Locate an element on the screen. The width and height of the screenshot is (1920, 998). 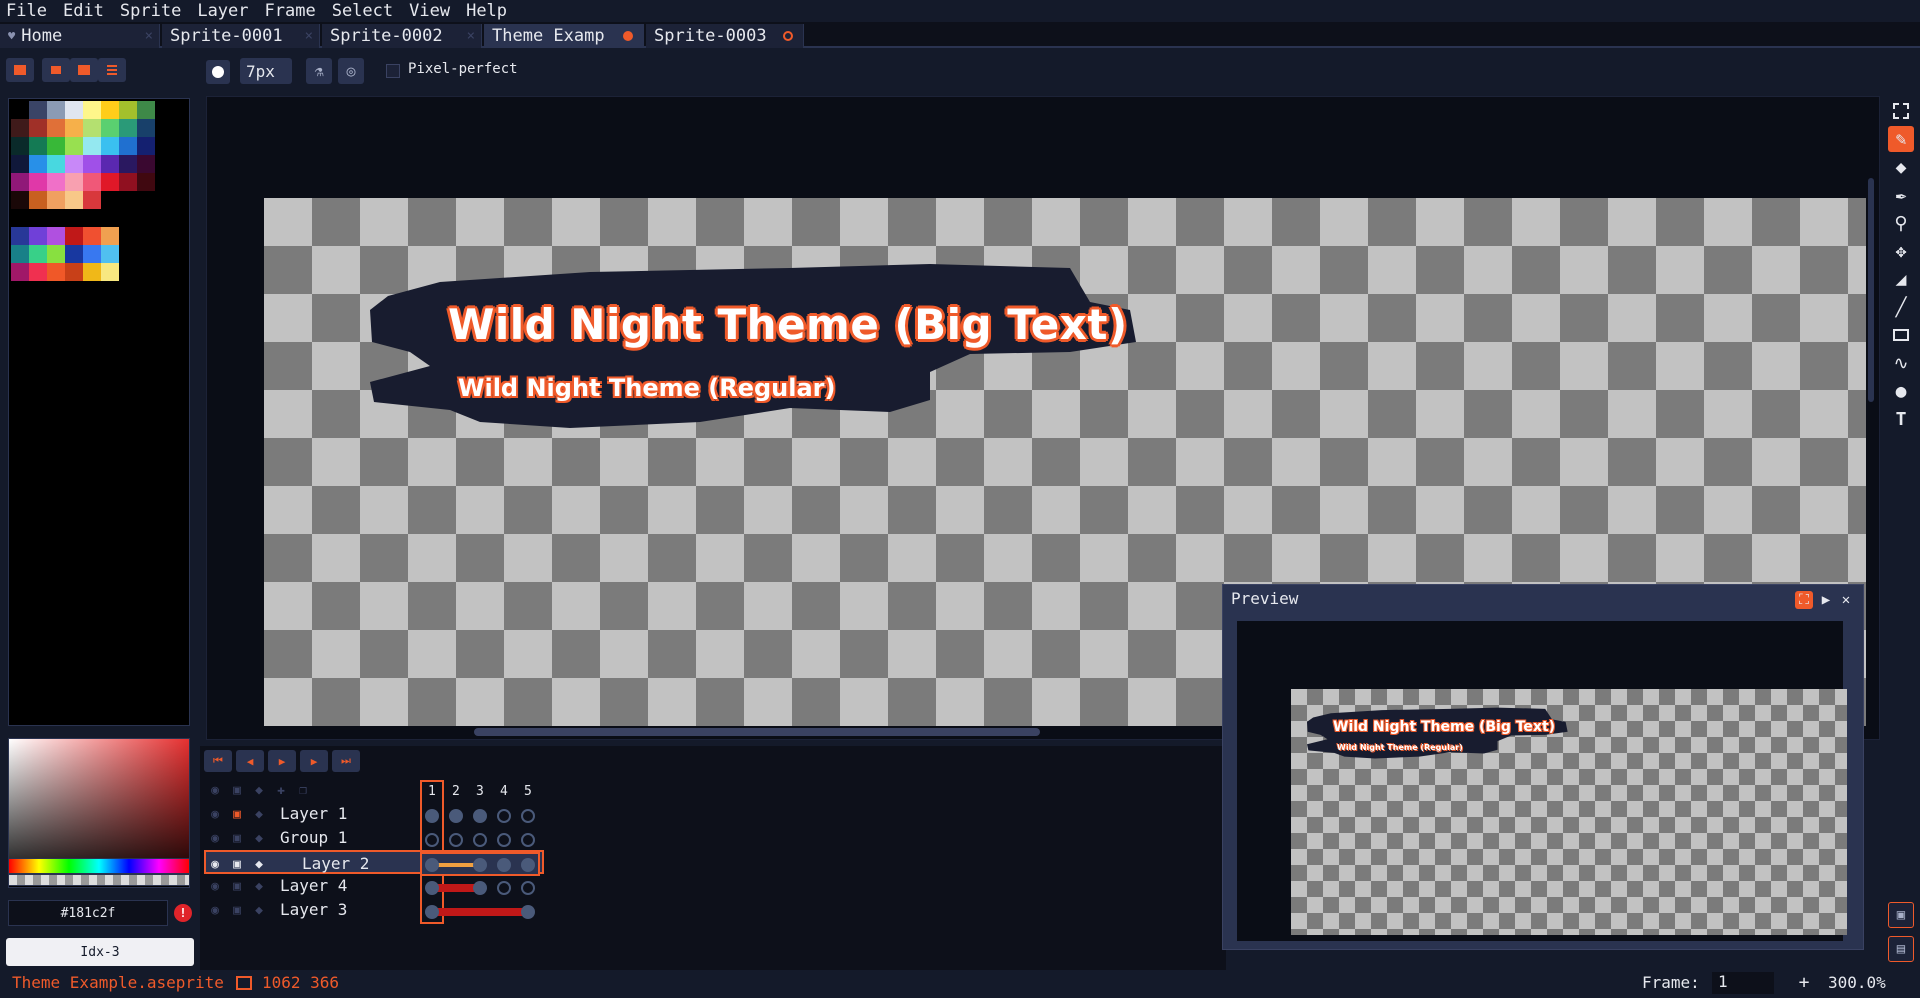
close-icon: ✕ is located at coordinates (1846, 600).